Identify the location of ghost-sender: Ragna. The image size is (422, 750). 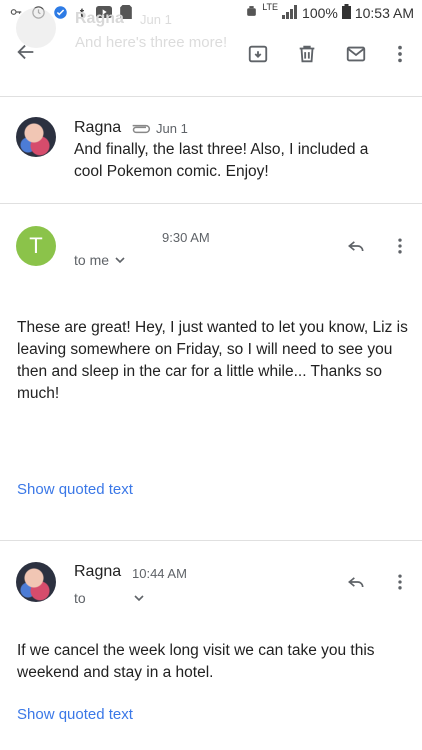
(99, 18).